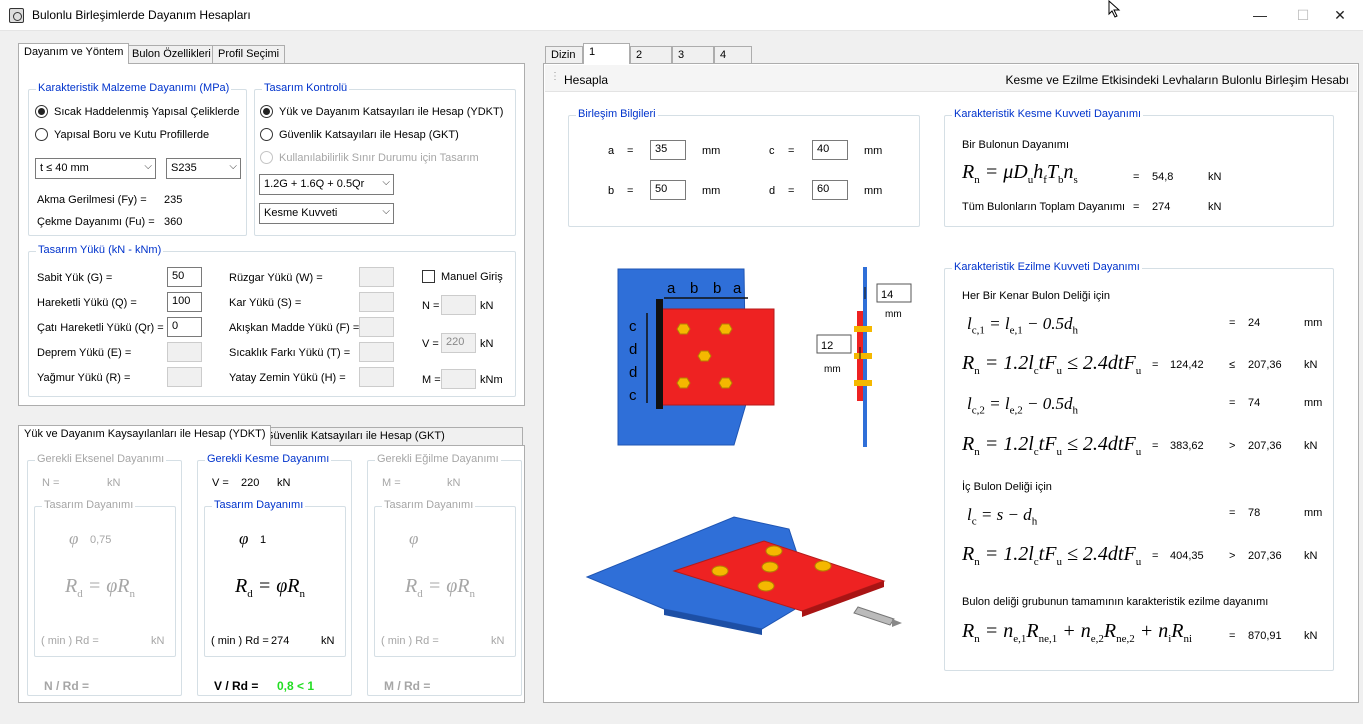  I want to click on tab-dayanim: Dayanım ve Yöntem, so click(74, 53).